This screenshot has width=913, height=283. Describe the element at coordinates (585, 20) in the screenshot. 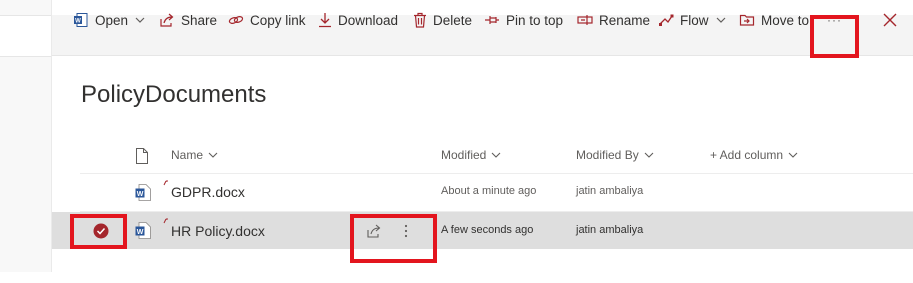

I see `rename-icon` at that location.